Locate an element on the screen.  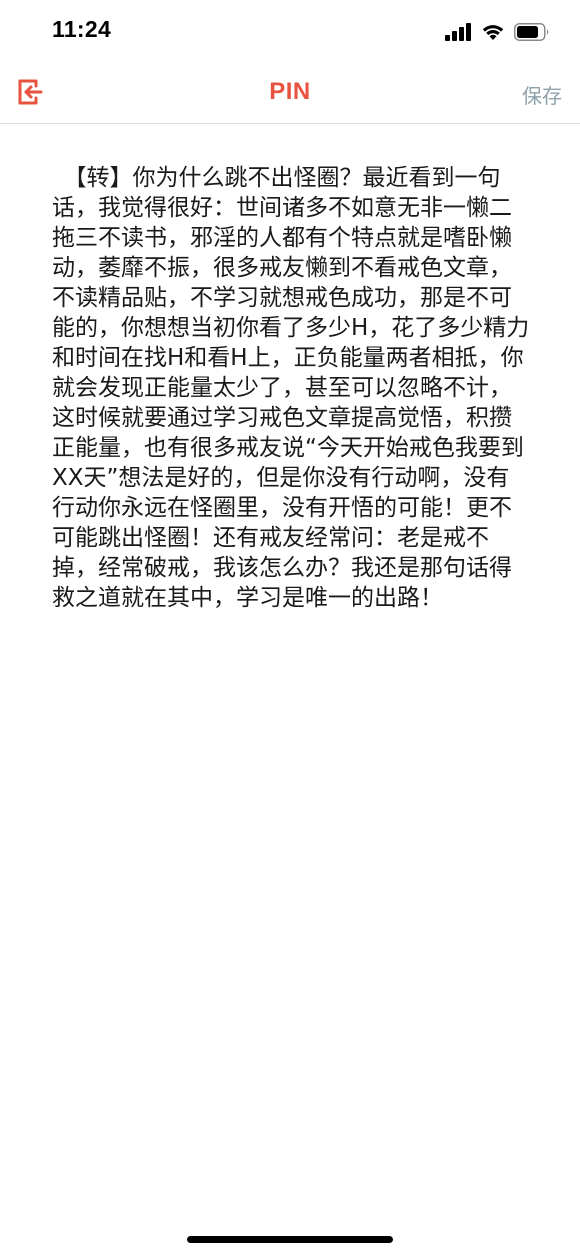
navigation-bar: PIN 保存 is located at coordinates (290, 93).